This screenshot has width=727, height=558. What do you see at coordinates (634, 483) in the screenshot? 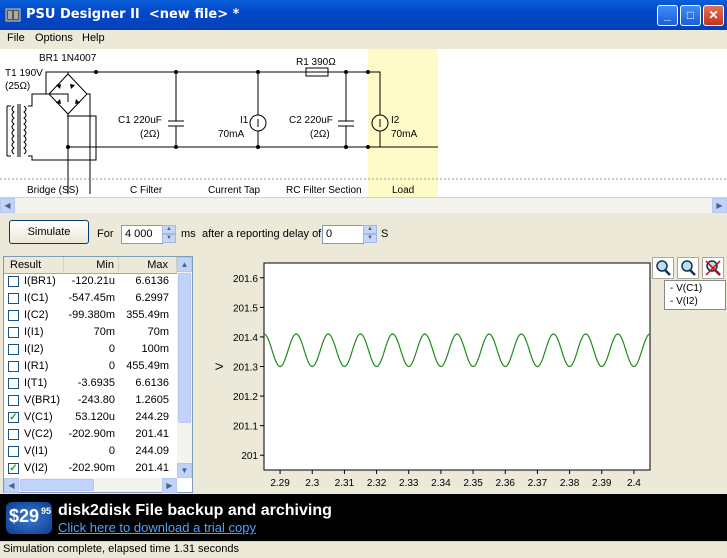
I see `x-tick-label: 2.4` at bounding box center [634, 483].